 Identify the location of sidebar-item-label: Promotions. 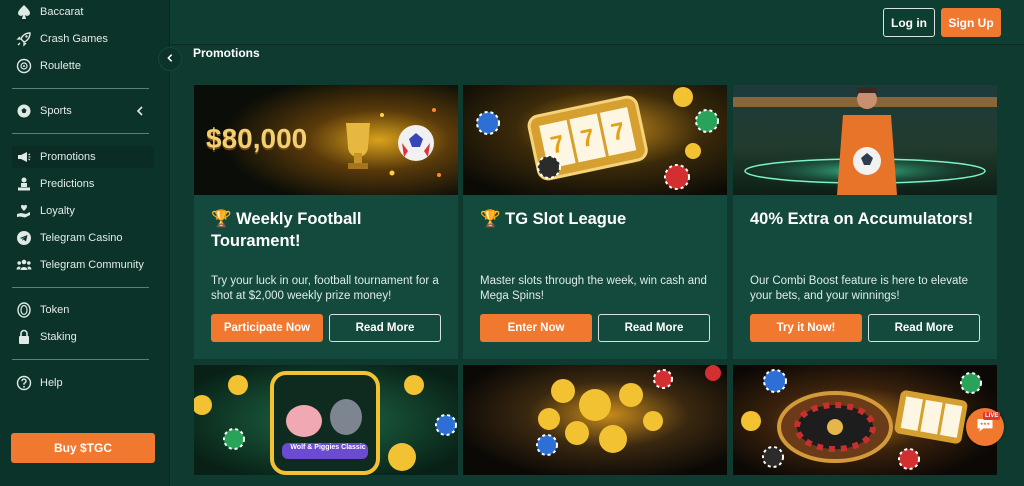
(68, 157).